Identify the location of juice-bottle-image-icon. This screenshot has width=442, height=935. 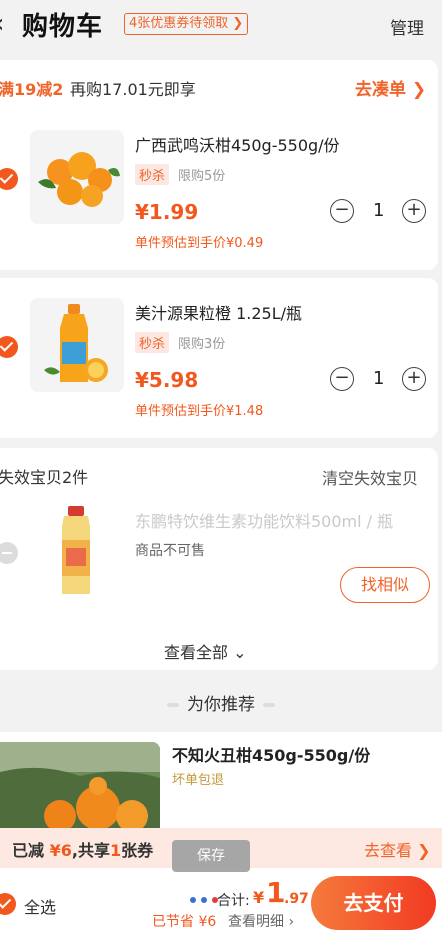
(77, 345).